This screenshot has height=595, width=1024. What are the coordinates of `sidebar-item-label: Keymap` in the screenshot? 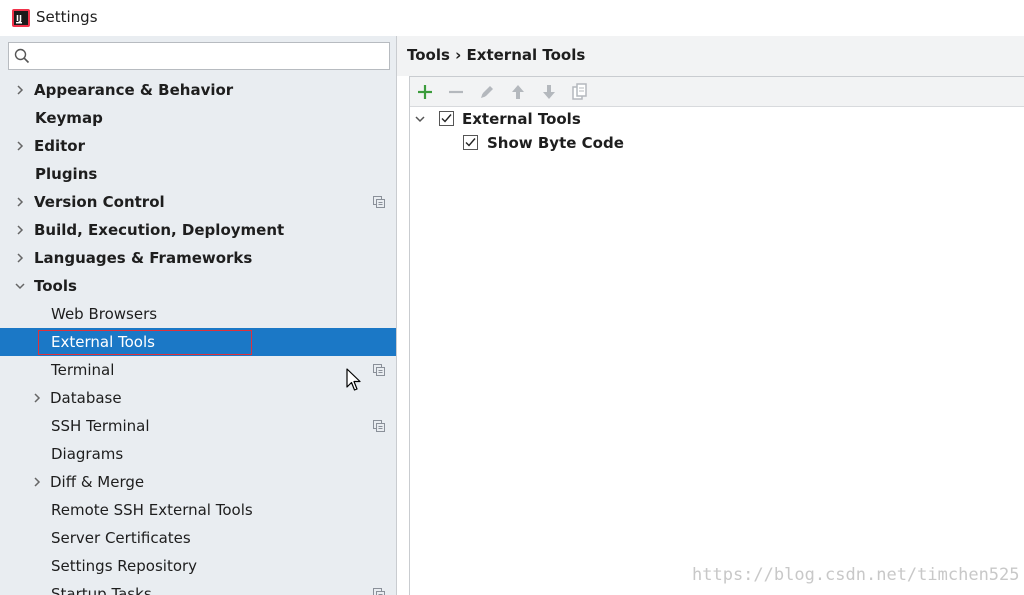 It's located at (69, 118).